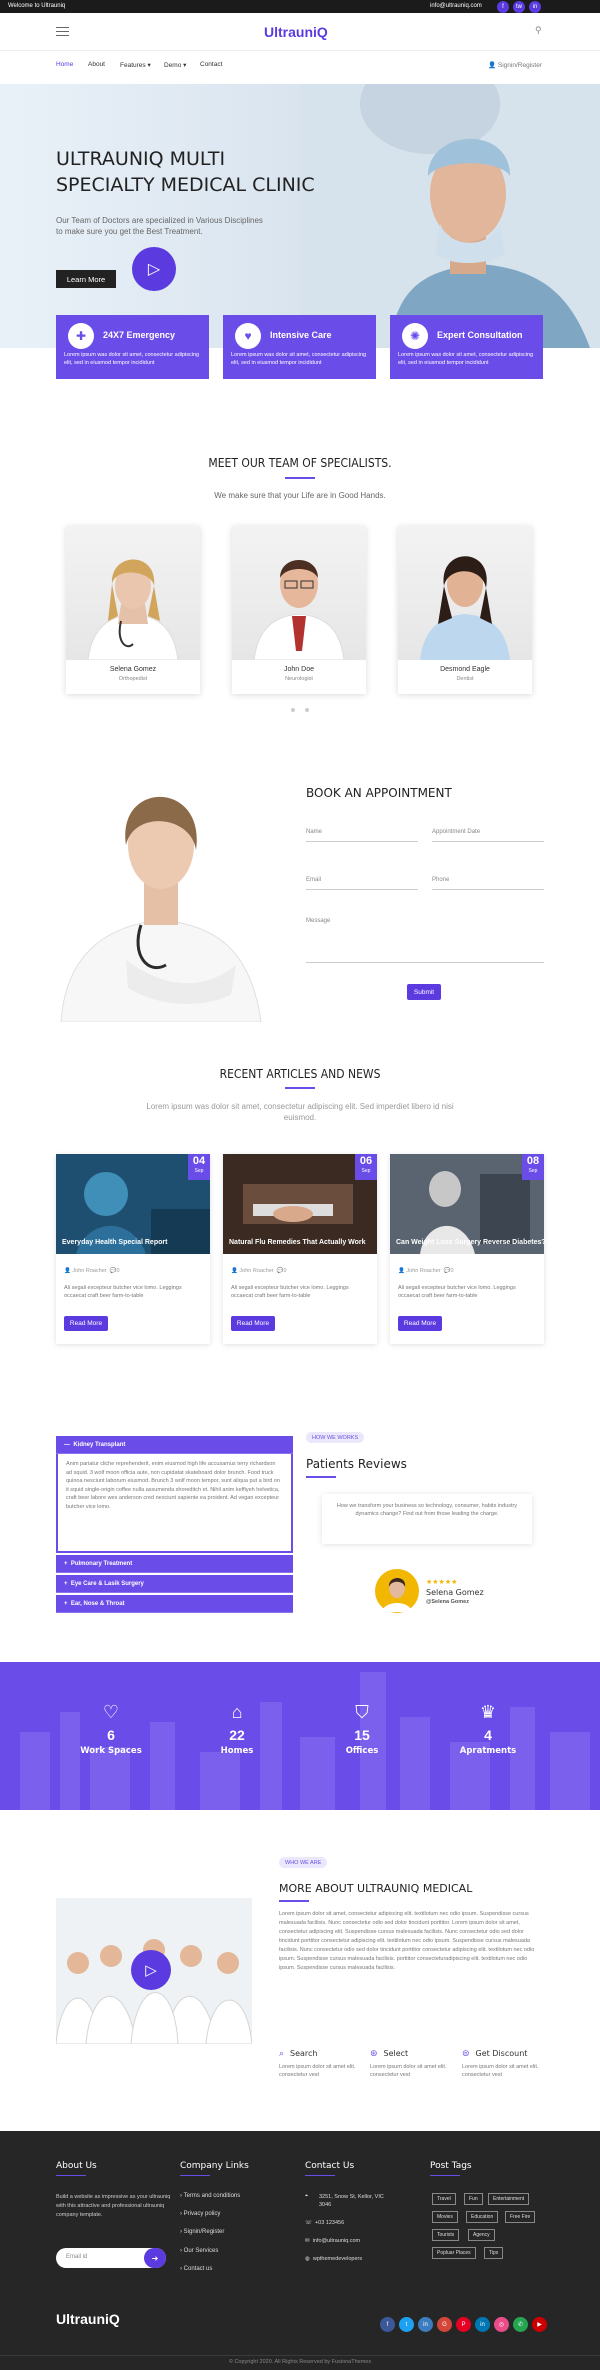 The height and width of the screenshot is (2370, 600). I want to click on surgeon-photo, so click(450, 216).